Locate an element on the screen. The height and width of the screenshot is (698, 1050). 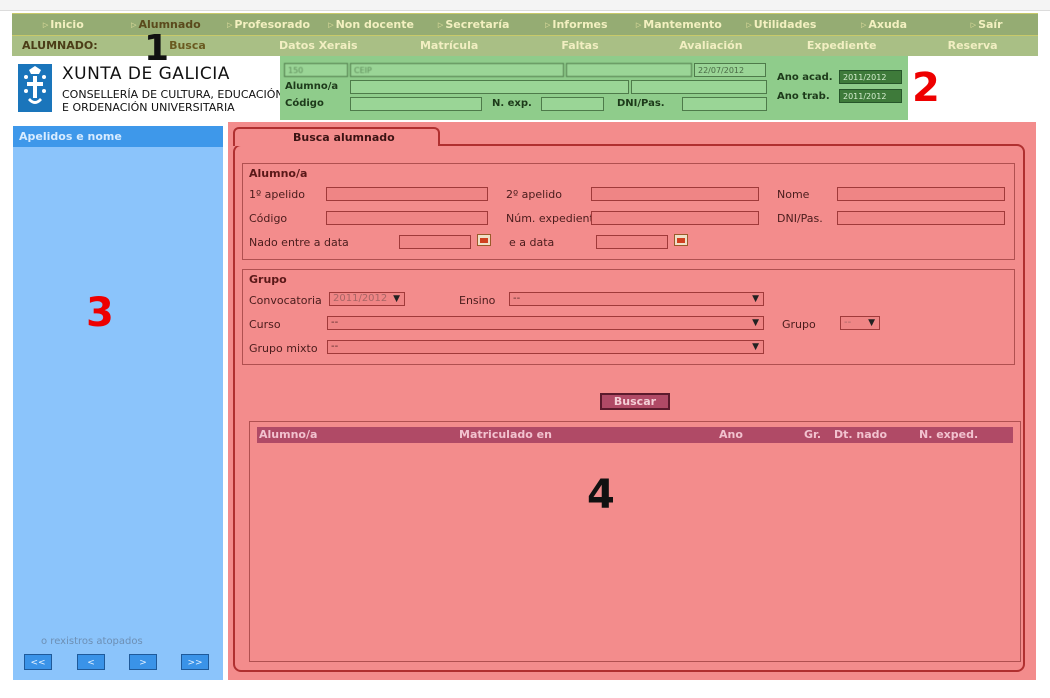
date-field: 22/07/2012 is located at coordinates (730, 70).